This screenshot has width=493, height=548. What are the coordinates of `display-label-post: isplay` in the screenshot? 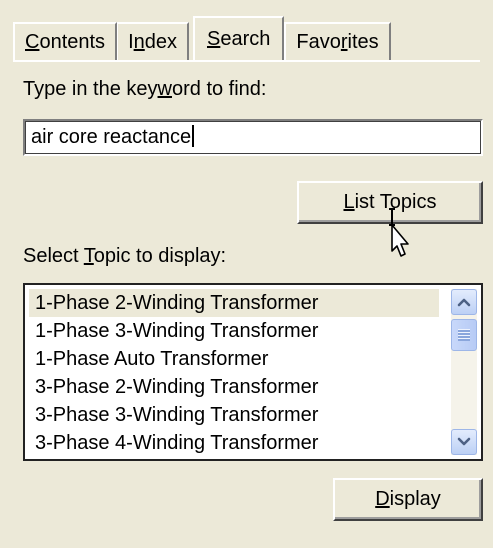 It's located at (415, 499).